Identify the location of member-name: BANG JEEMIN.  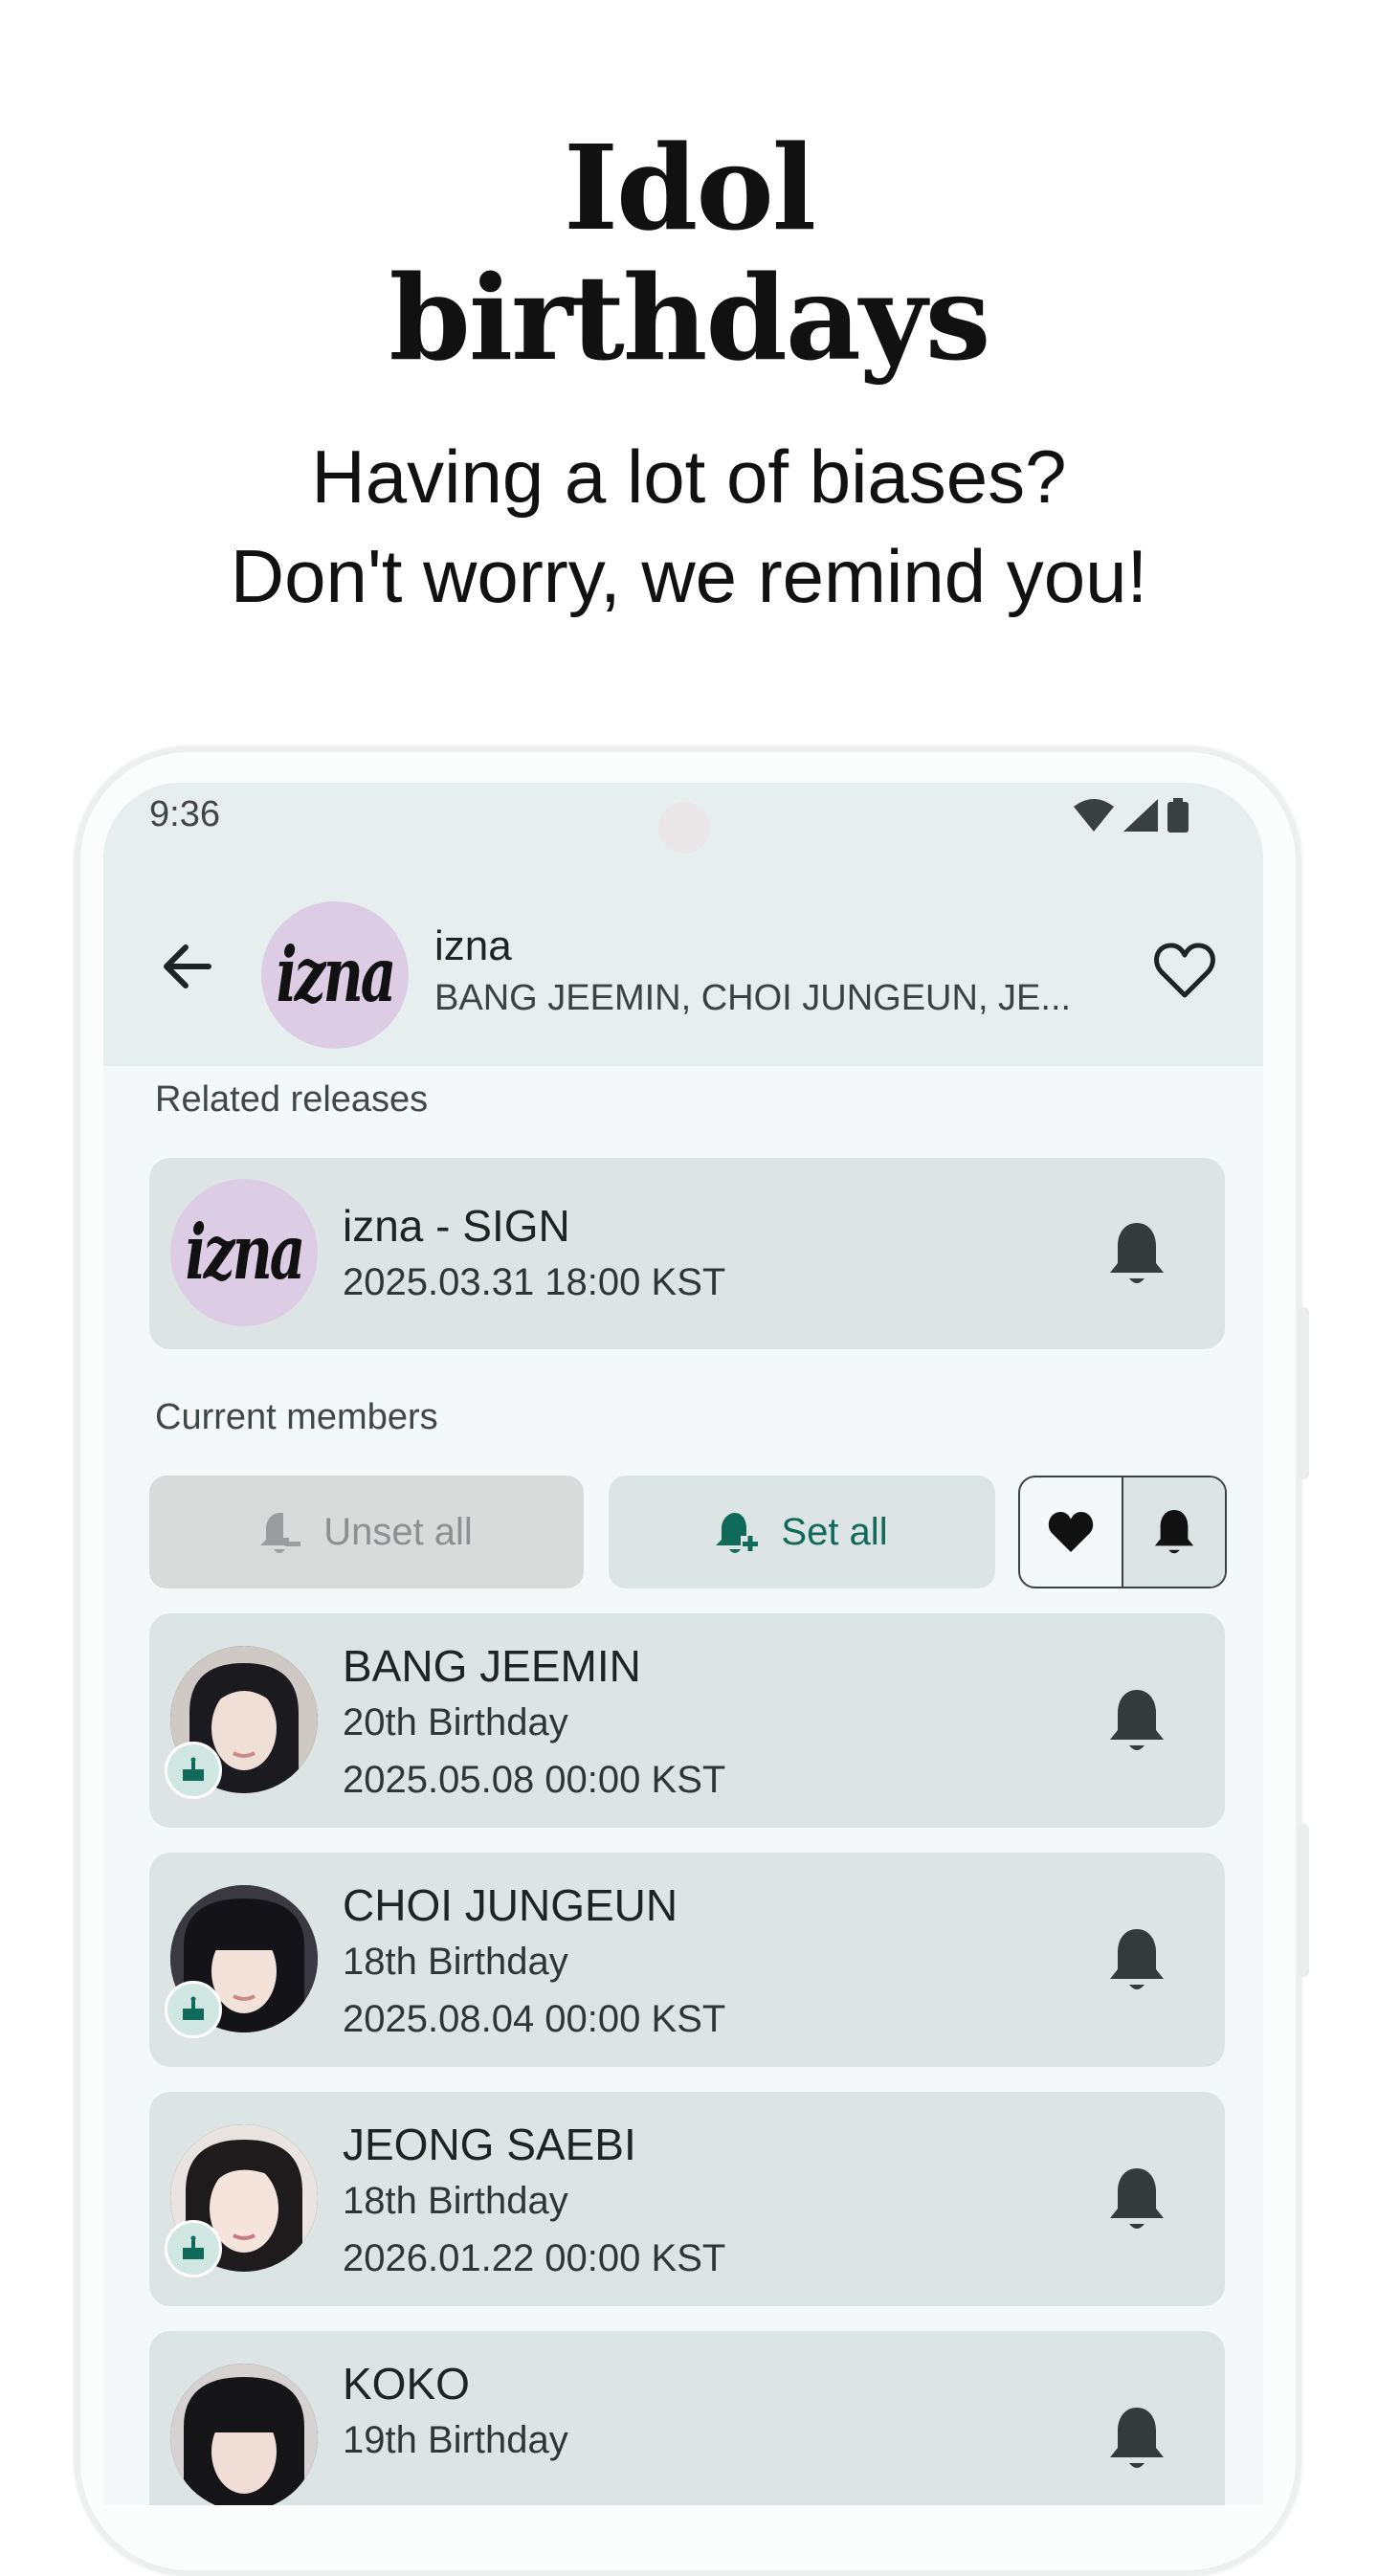
(492, 1666).